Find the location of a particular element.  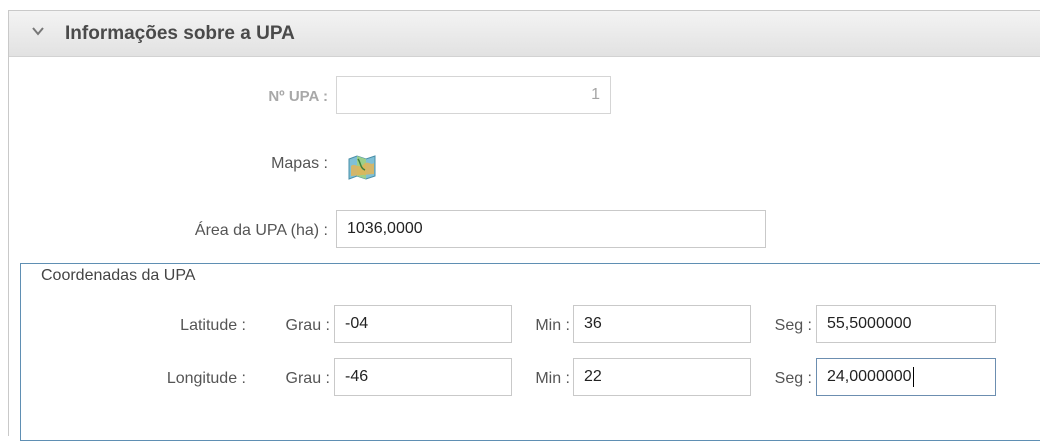

longitude-grau-label: Grau : is located at coordinates (307, 378).